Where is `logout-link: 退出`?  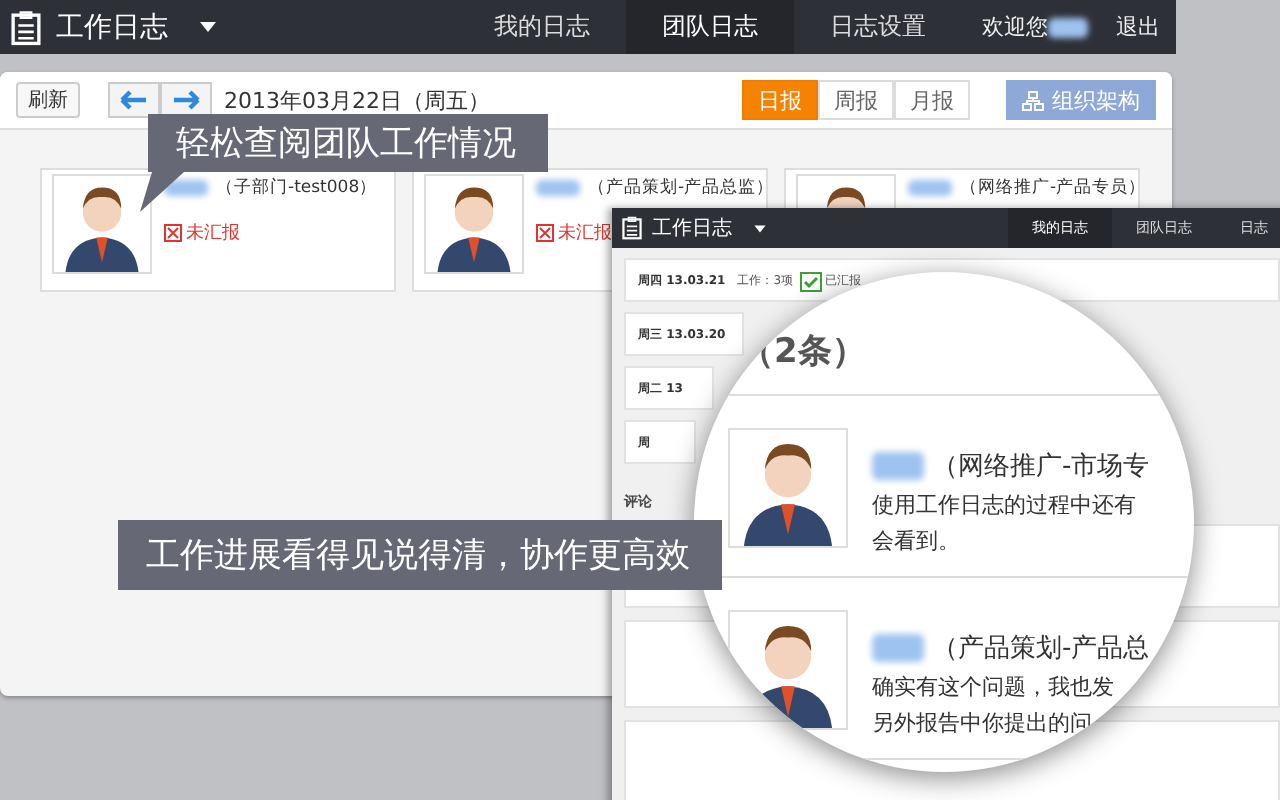 logout-link: 退出 is located at coordinates (1138, 27).